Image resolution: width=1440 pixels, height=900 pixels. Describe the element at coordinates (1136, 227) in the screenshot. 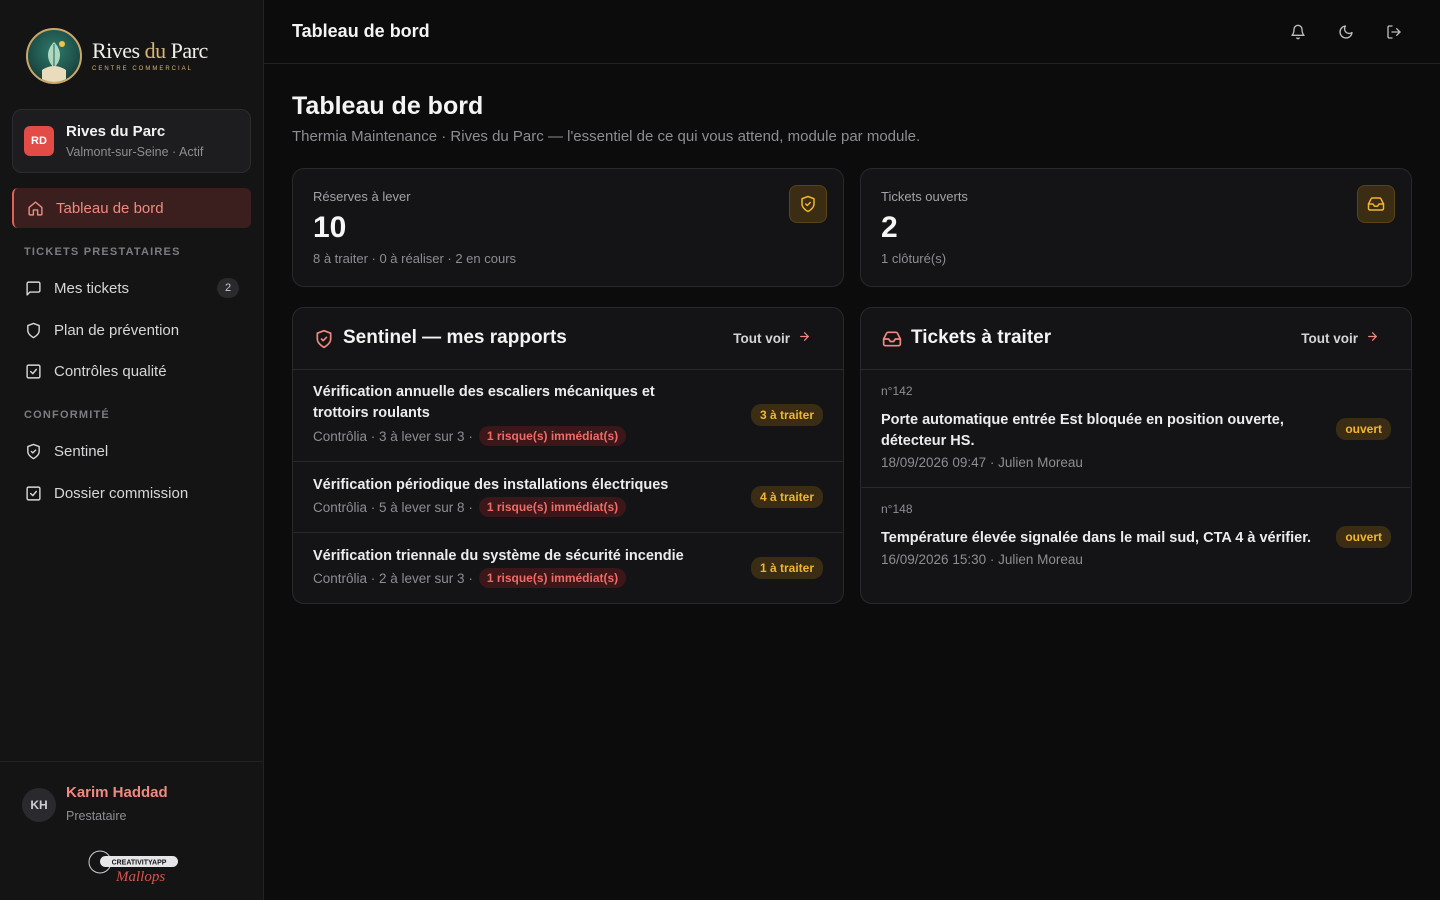

I see `stat-card-tickets: Tickets ouverts 2 1 clôturé(s)` at that location.